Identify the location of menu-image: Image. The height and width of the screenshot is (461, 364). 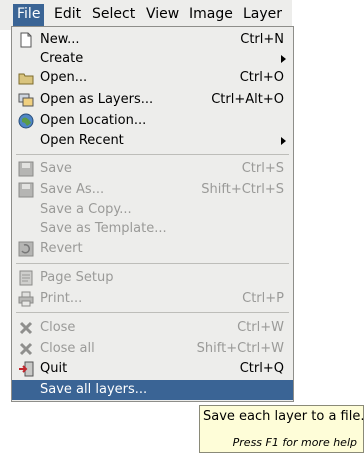
(211, 15).